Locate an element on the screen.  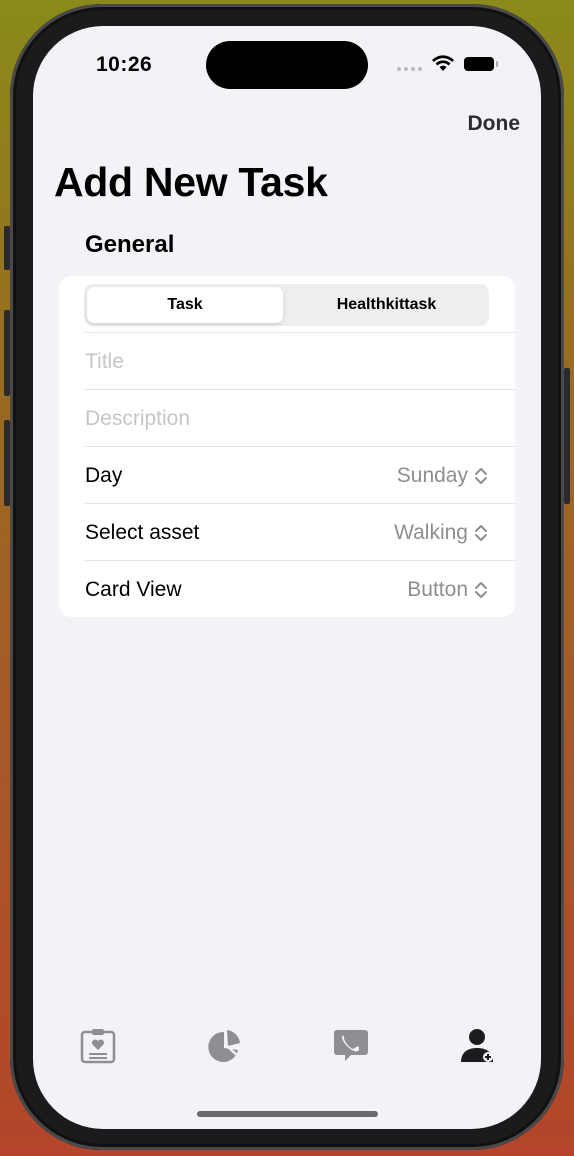
description-placeholder: Description is located at coordinates (138, 418).